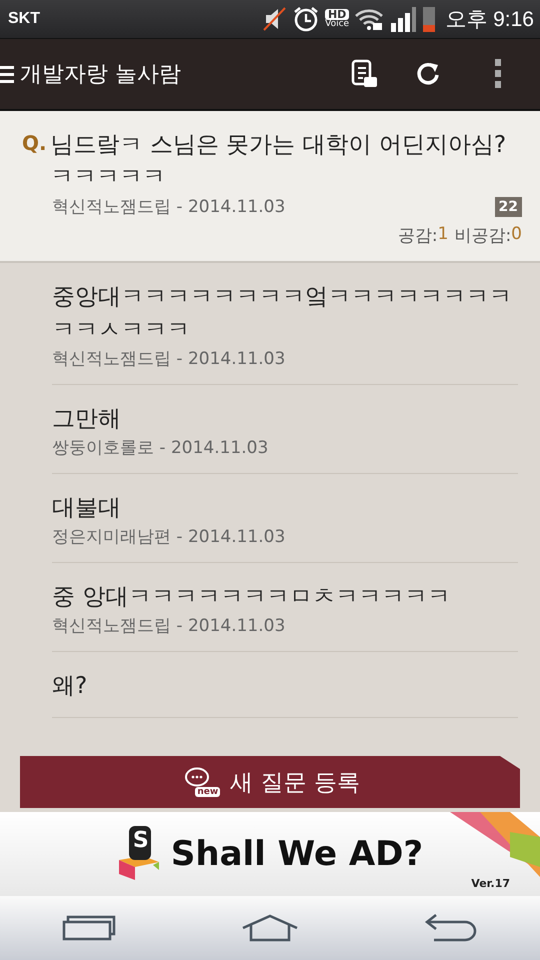  Describe the element at coordinates (273, 19) in the screenshot. I see `mute-icon` at that location.